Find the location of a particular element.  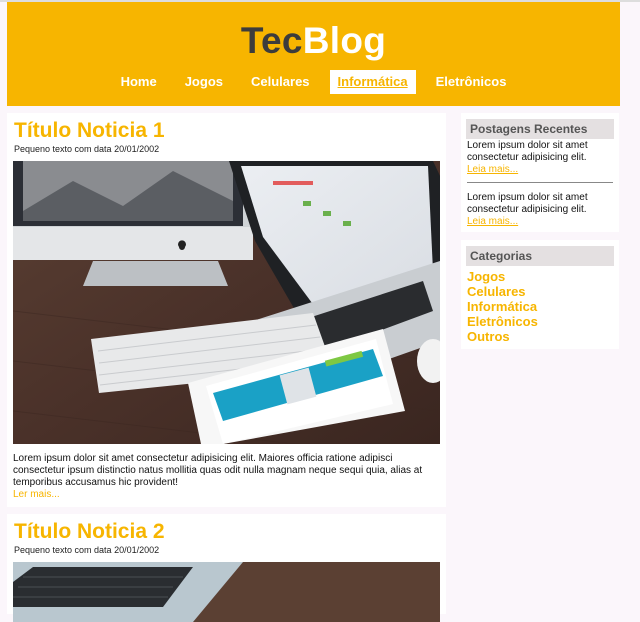

divider is located at coordinates (540, 182).